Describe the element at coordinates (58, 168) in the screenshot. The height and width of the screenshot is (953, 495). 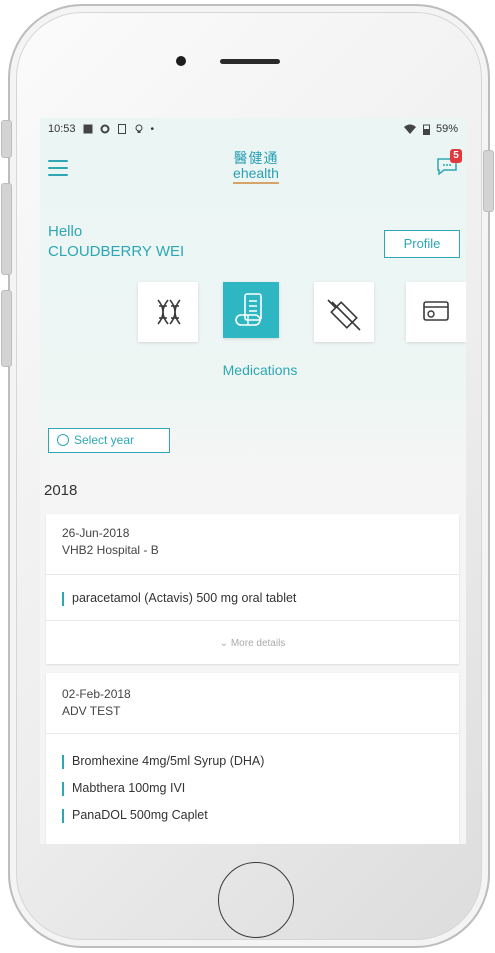
I see `hamburger-menu-icon` at that location.